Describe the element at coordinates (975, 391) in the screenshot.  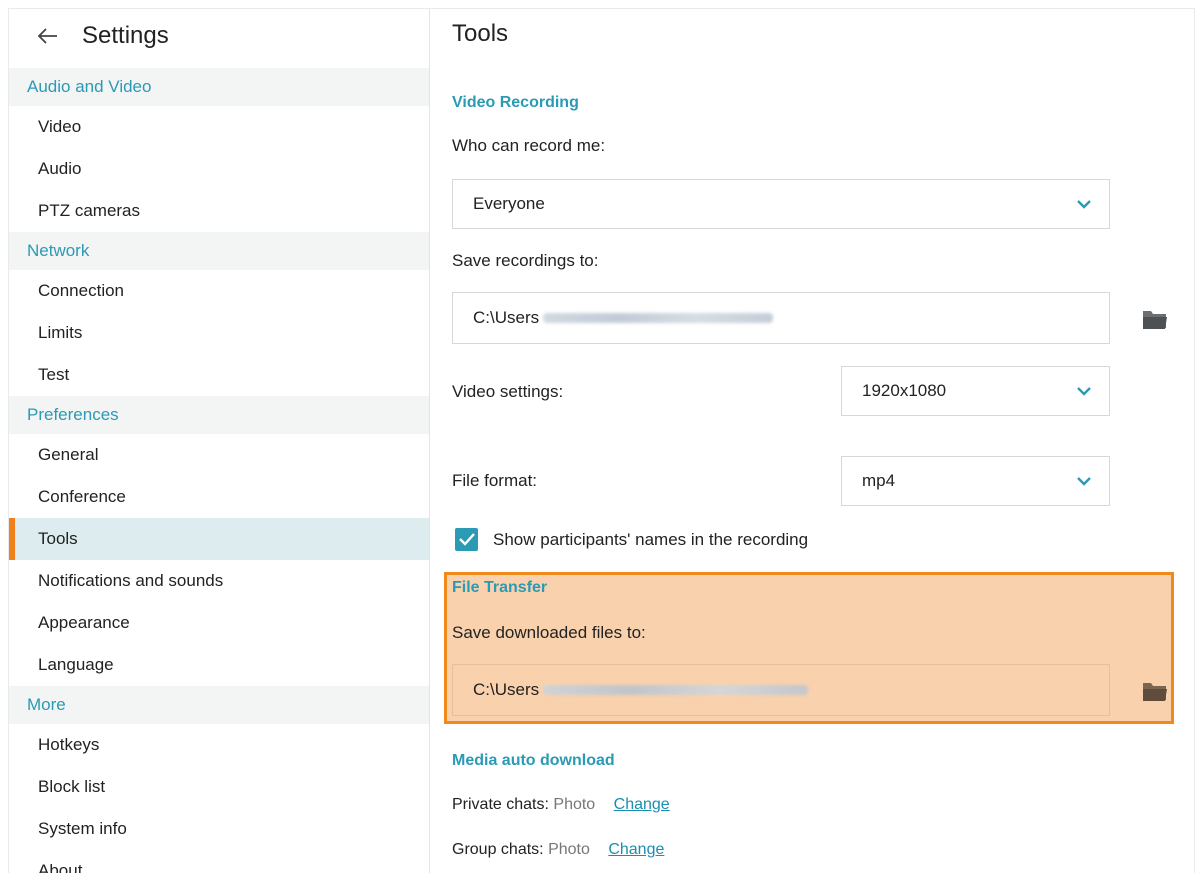
I see `video-settings-select: 1920x1080` at that location.